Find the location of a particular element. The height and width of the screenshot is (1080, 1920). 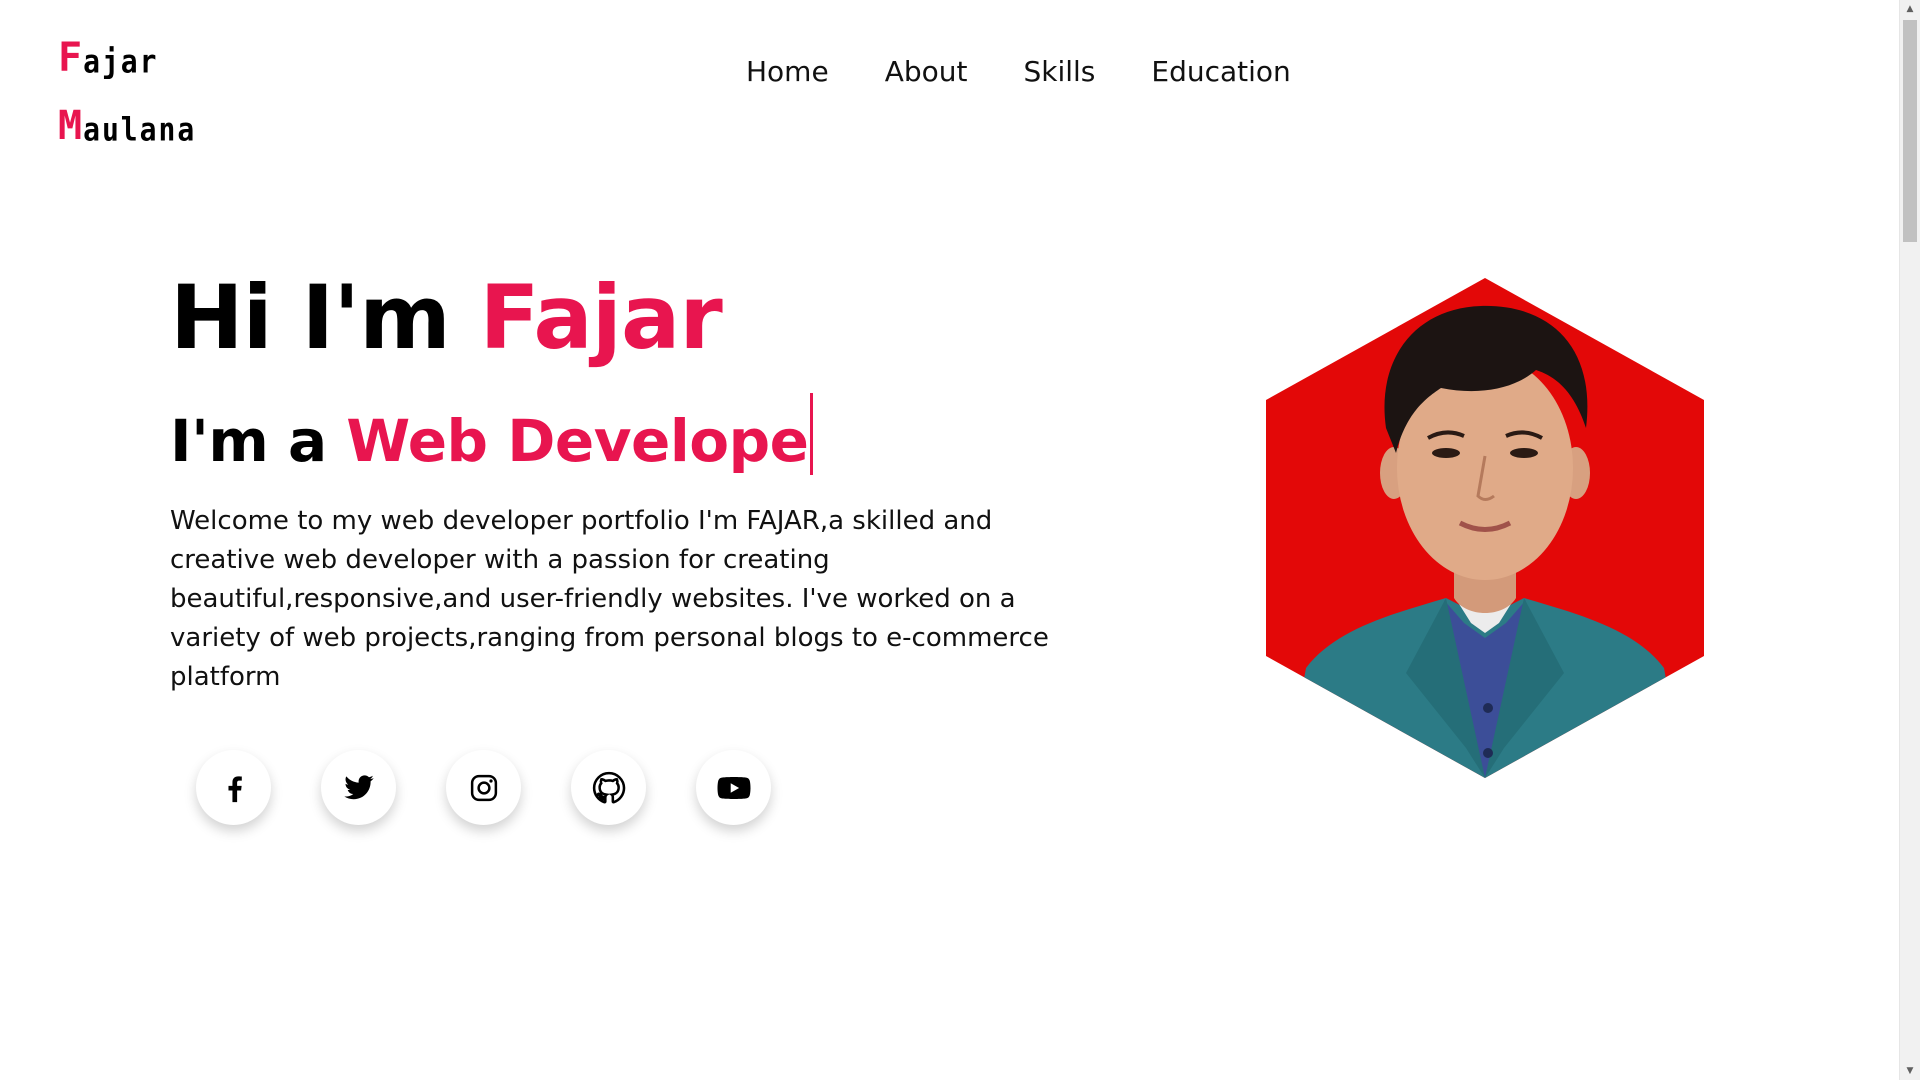

hero-title: Hi I'm Fajar is located at coordinates (446, 317).